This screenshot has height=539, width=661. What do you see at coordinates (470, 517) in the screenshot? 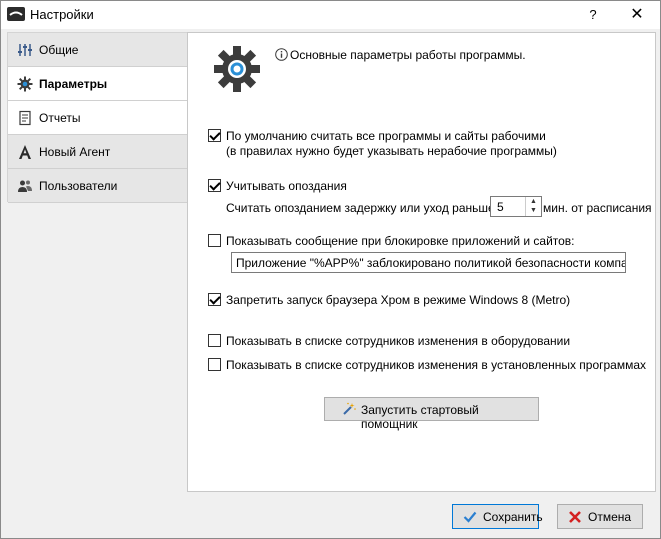
I see `checkmark-icon` at bounding box center [470, 517].